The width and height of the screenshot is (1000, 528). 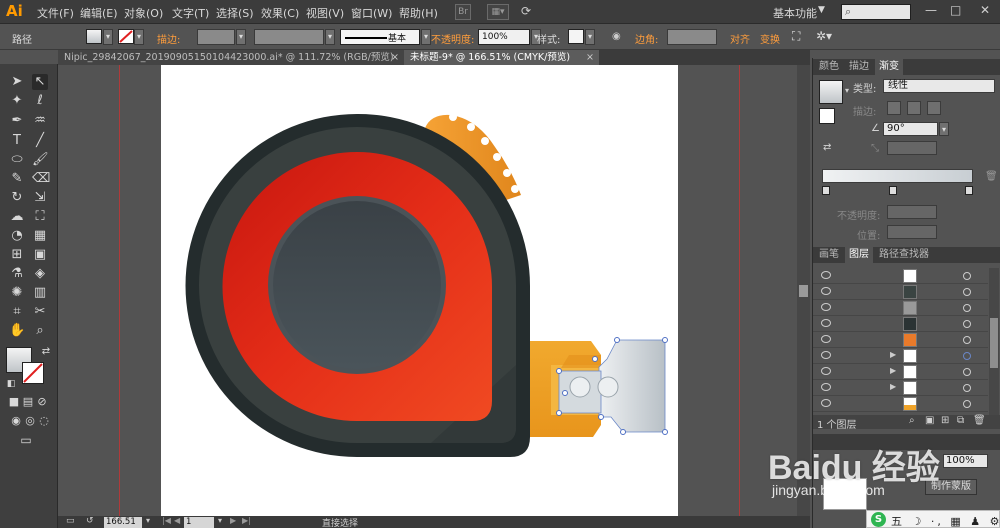 What do you see at coordinates (859, 255) in the screenshot?
I see `tab-layers: 图层` at bounding box center [859, 255].